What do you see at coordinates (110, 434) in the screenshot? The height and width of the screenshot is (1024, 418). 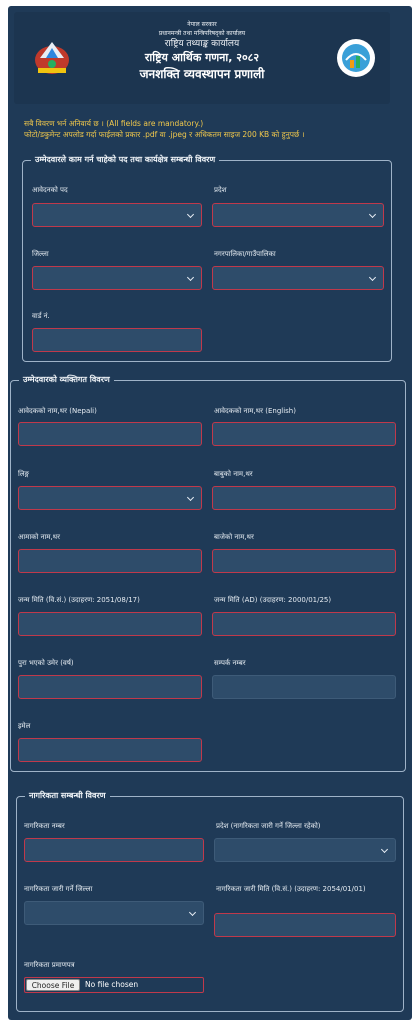 I see `name-np-input` at bounding box center [110, 434].